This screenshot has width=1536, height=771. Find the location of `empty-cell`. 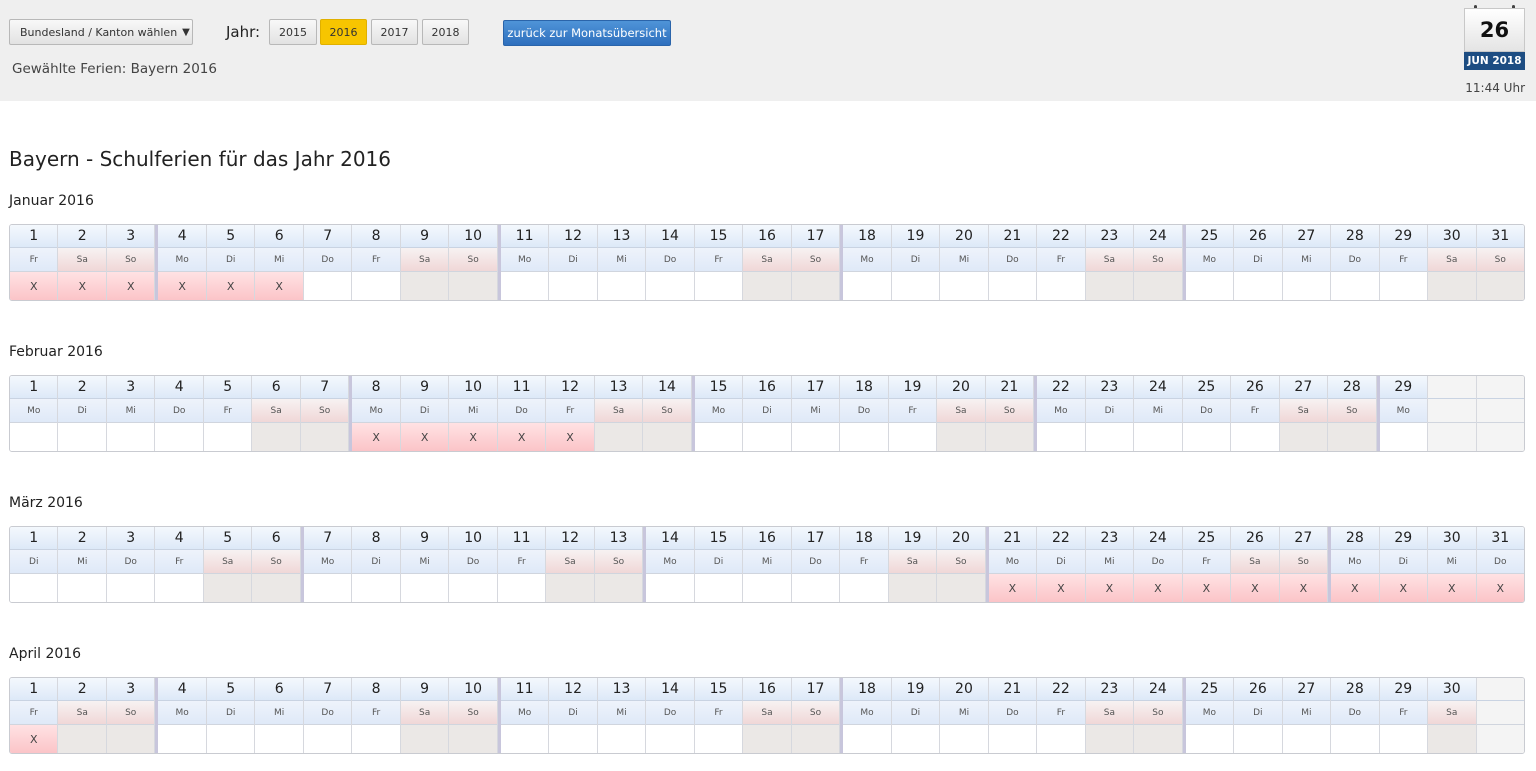

empty-cell is located at coordinates (1452, 387).